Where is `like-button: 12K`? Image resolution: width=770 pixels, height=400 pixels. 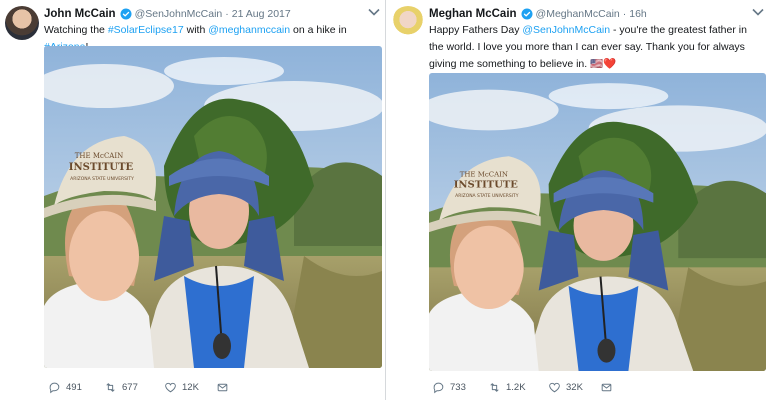 like-button: 12K is located at coordinates (190, 387).